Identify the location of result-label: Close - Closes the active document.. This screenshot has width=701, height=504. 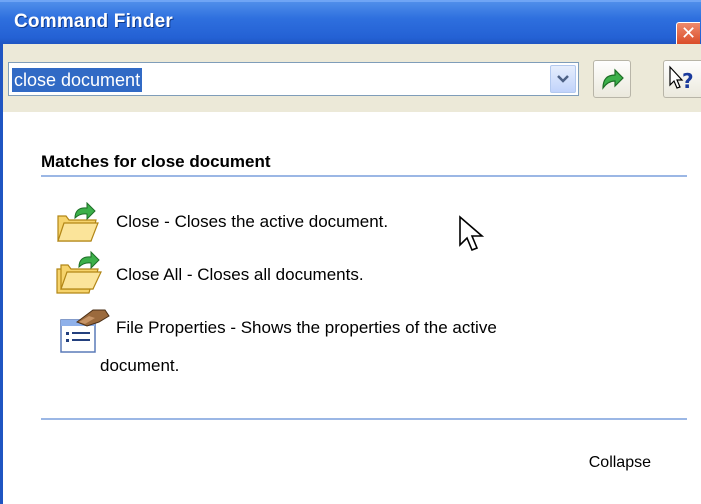
(252, 221).